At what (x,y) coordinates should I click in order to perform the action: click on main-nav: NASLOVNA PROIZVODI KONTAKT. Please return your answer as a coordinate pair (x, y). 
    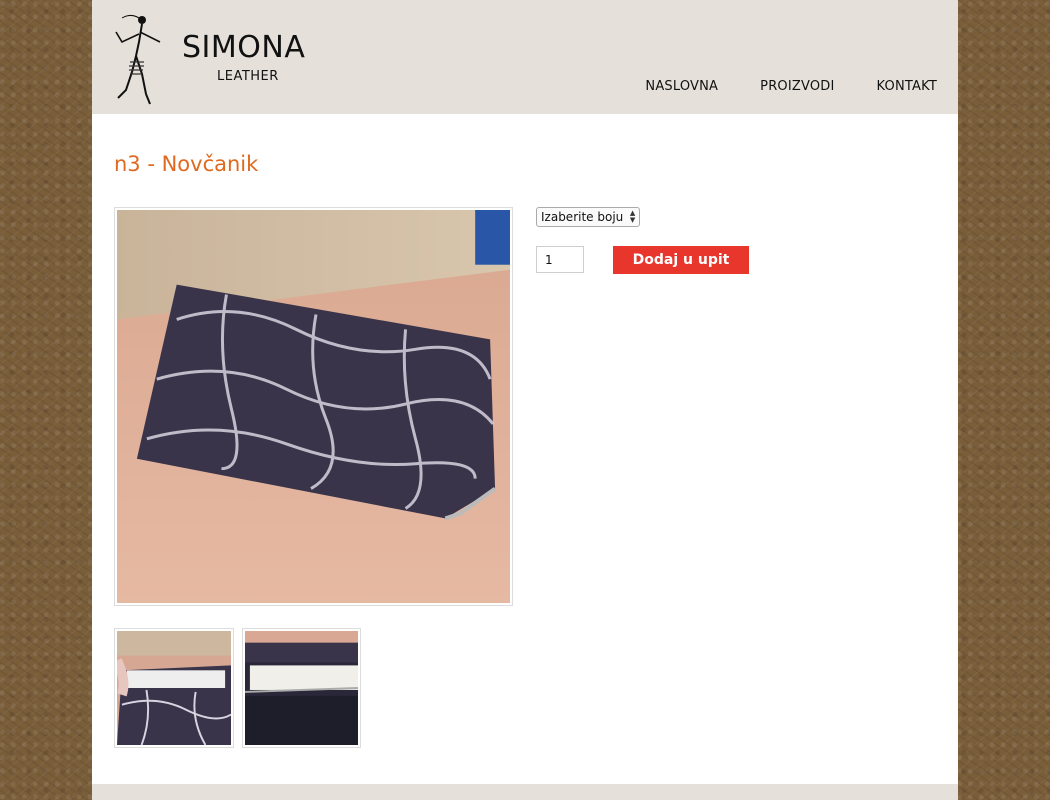
    Looking at the image, I should click on (770, 86).